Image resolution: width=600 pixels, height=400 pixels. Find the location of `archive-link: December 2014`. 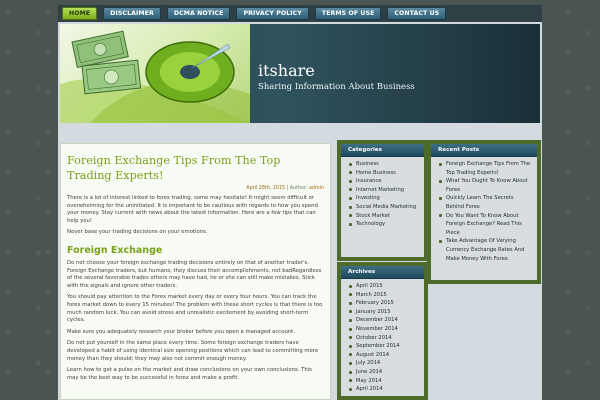

archive-link: December 2014 is located at coordinates (384, 320).